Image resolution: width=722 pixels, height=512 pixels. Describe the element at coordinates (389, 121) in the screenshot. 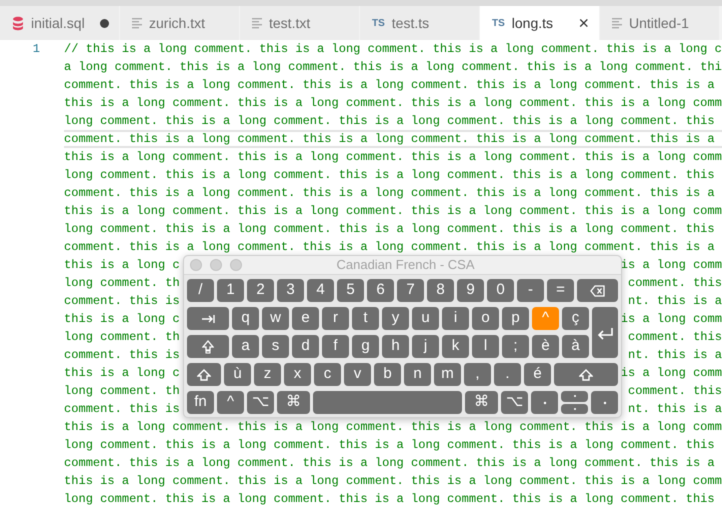

I see `code-comment: long comment. this is a long comment. this is a long comment. this is a long comment. this` at that location.